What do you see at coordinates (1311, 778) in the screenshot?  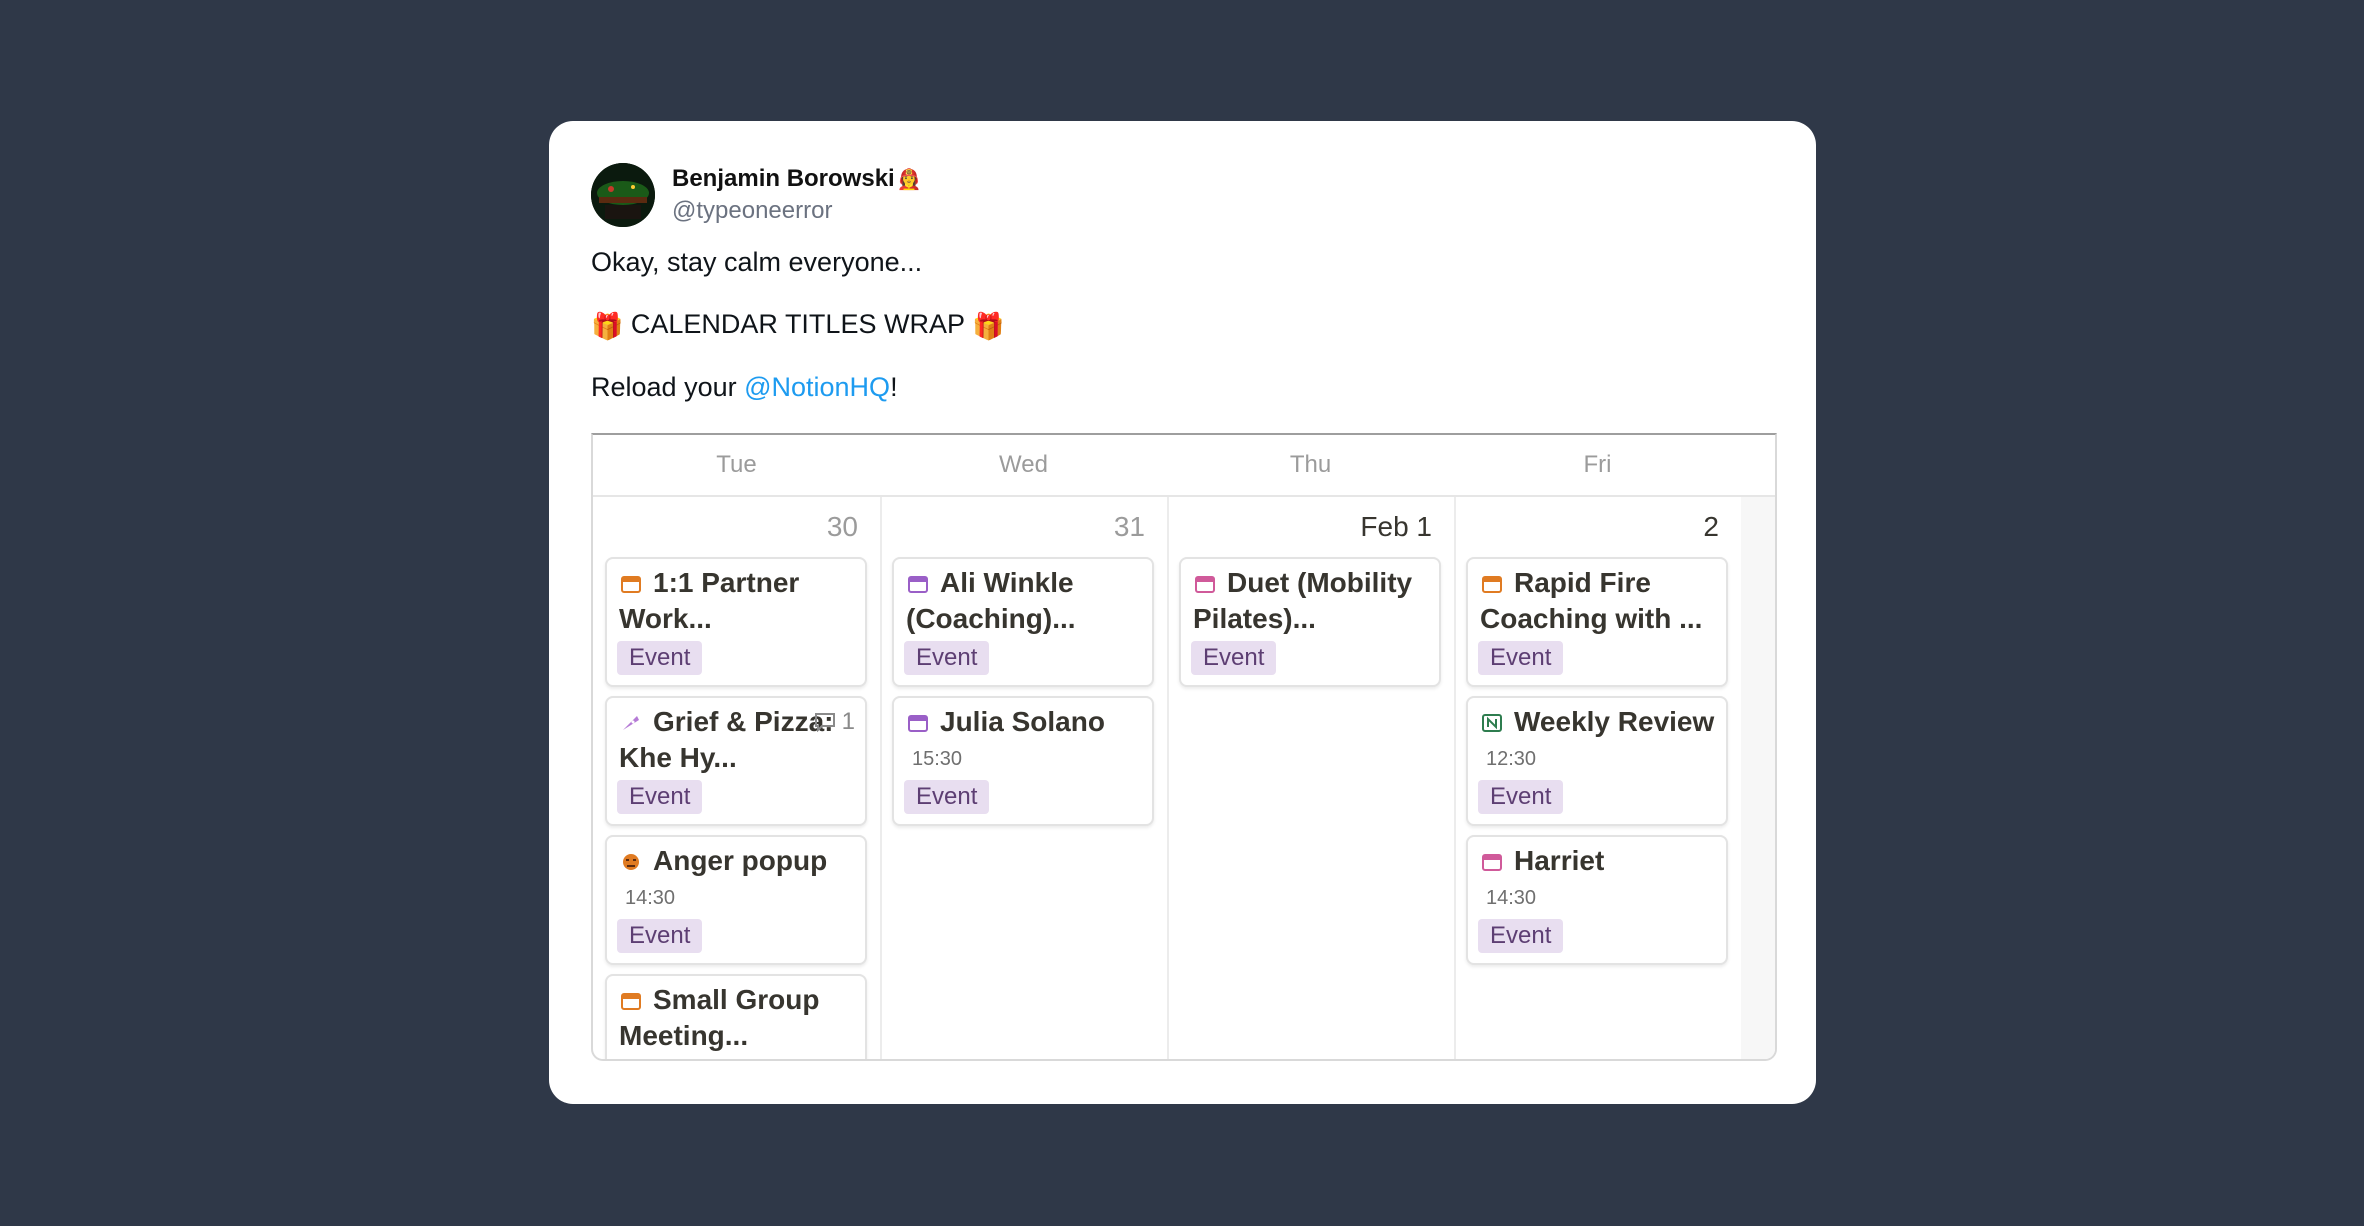 I see `day-column-thu: Feb 1 Duet (Mobility Pilates)... Event` at bounding box center [1311, 778].